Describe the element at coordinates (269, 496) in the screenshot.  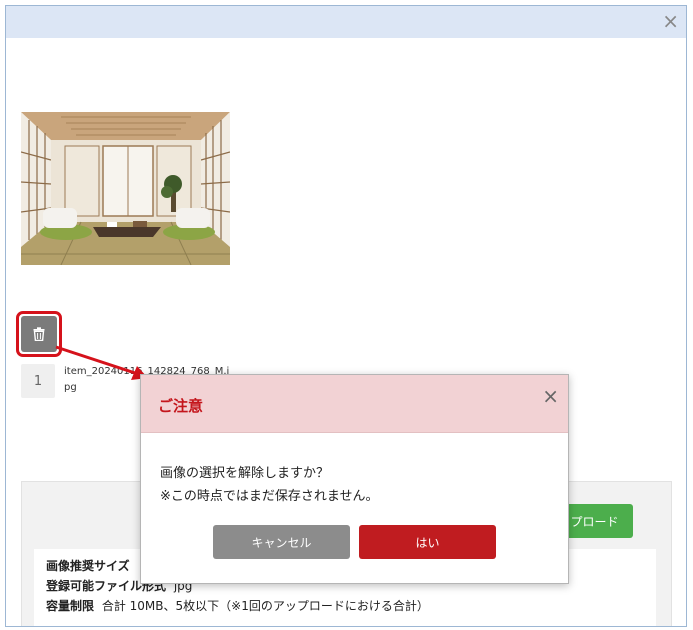
I see `dialog-message-line2: ※この時点ではまだ保存されません。` at that location.